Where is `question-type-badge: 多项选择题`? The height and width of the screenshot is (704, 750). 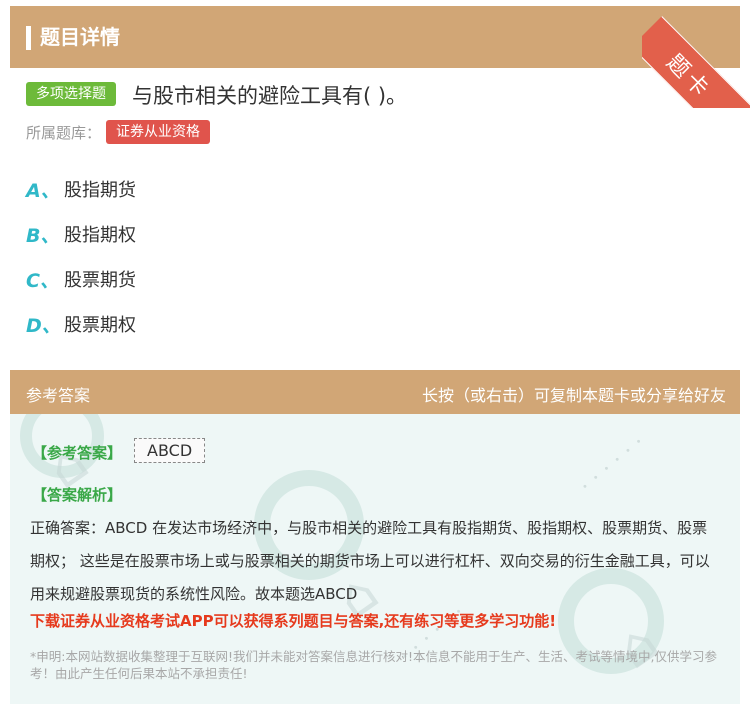 question-type-badge: 多项选择题 is located at coordinates (71, 94).